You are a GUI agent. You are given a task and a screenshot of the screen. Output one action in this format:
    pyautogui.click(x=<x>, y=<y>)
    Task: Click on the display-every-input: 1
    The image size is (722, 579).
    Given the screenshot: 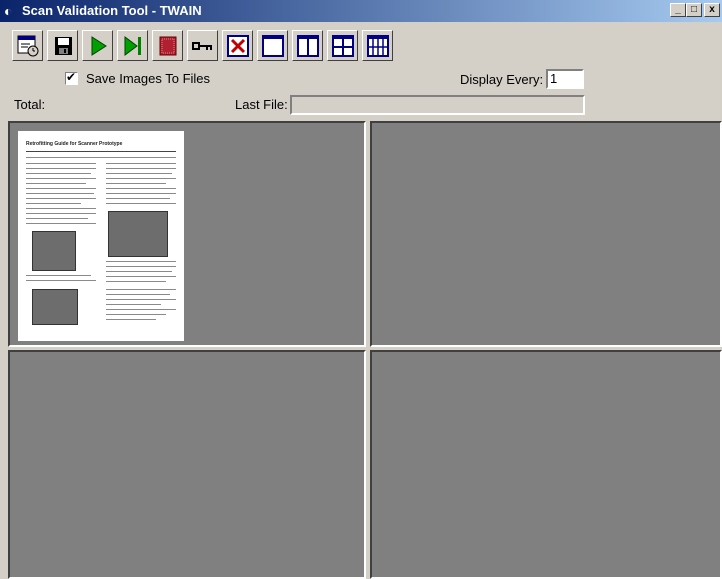 What is the action you would take?
    pyautogui.click(x=565, y=79)
    